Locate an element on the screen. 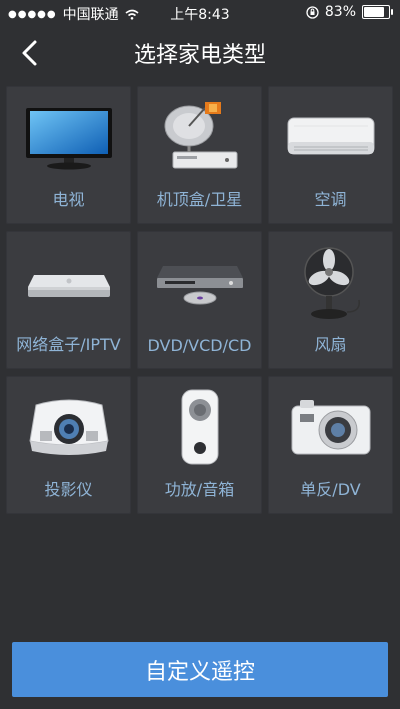  set-top-box-satellite-icon is located at coordinates (200, 135).